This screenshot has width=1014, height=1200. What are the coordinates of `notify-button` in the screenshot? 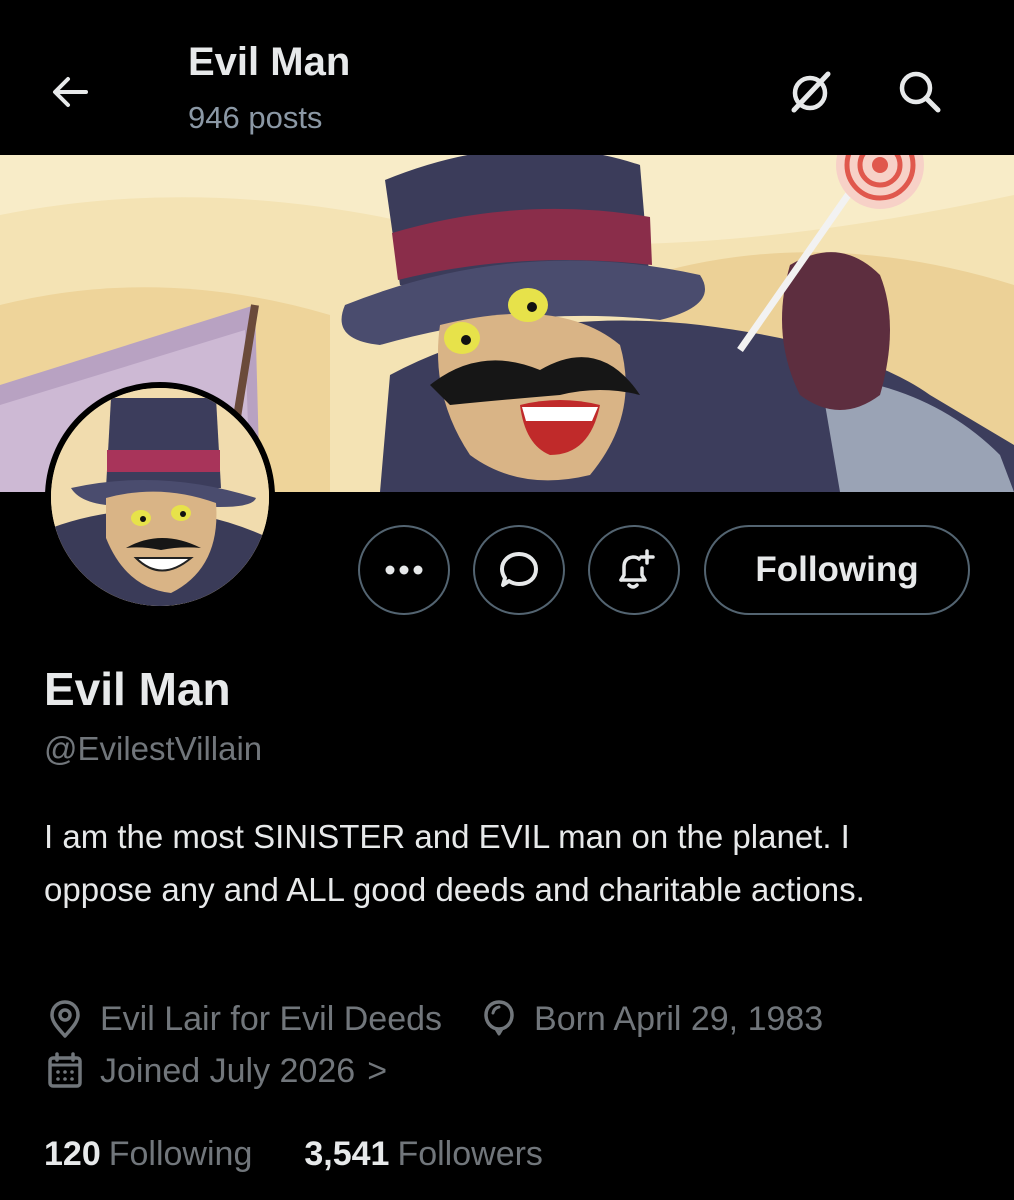 It's located at (634, 570).